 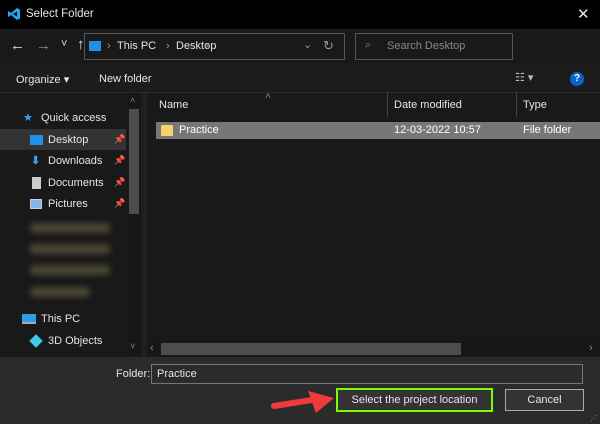 I want to click on file-date: 12-03-2022 10:57, so click(x=437, y=130).